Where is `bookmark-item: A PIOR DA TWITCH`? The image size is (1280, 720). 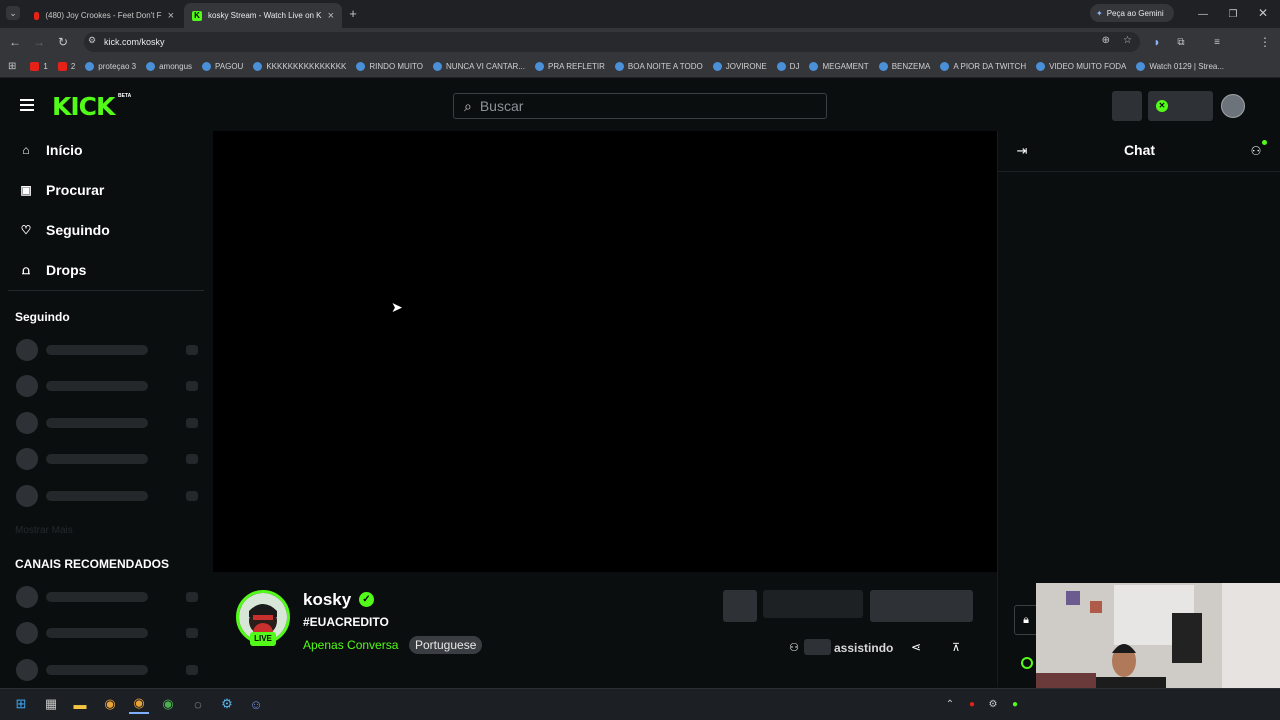 bookmark-item: A PIOR DA TWITCH is located at coordinates (983, 66).